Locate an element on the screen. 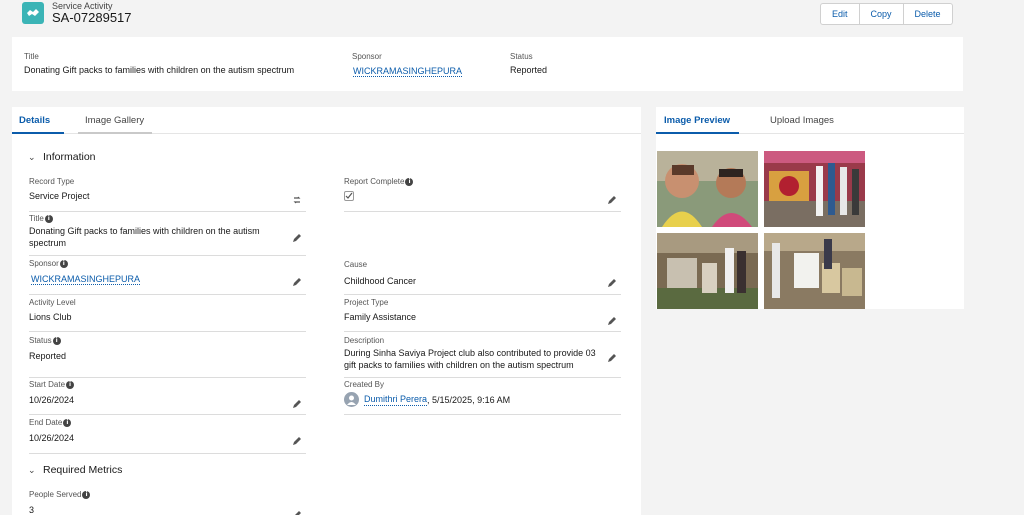 The image size is (1024, 515). field-label: People Served is located at coordinates (55, 494).